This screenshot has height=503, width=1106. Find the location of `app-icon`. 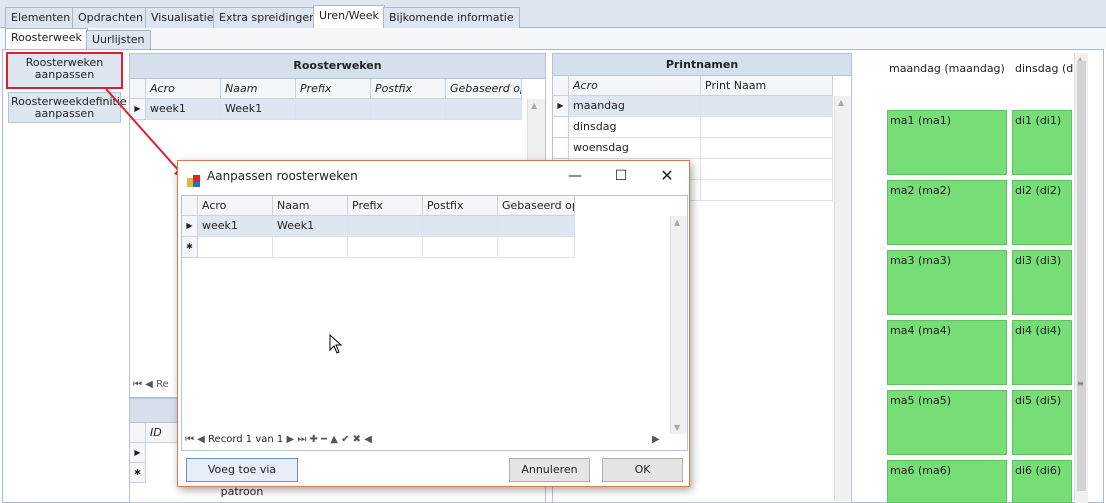

app-icon is located at coordinates (194, 178).